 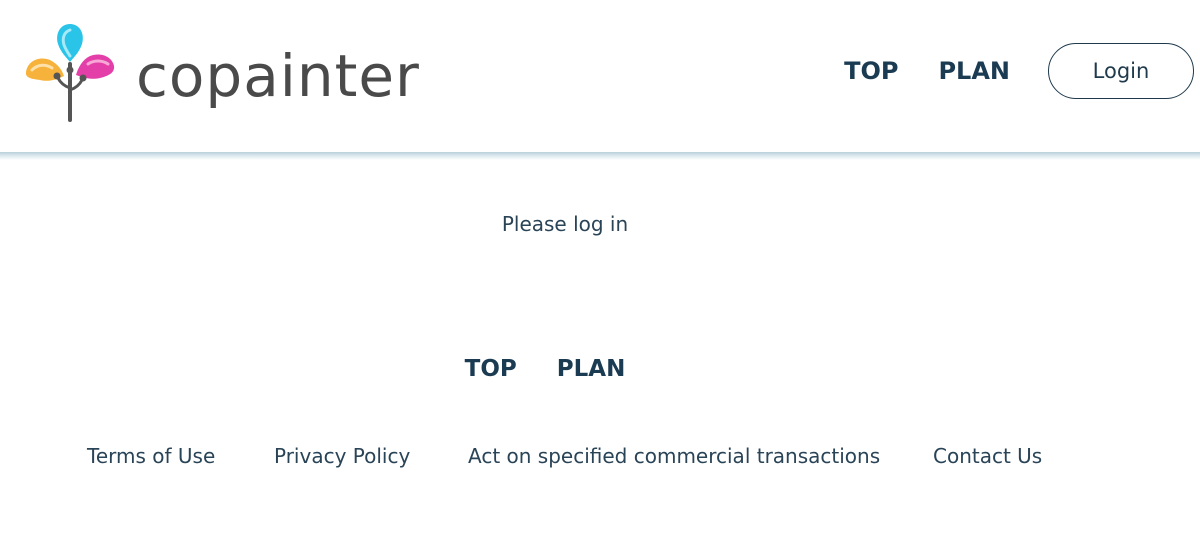 I want to click on brand-logo: copainter, so click(x=222, y=73).